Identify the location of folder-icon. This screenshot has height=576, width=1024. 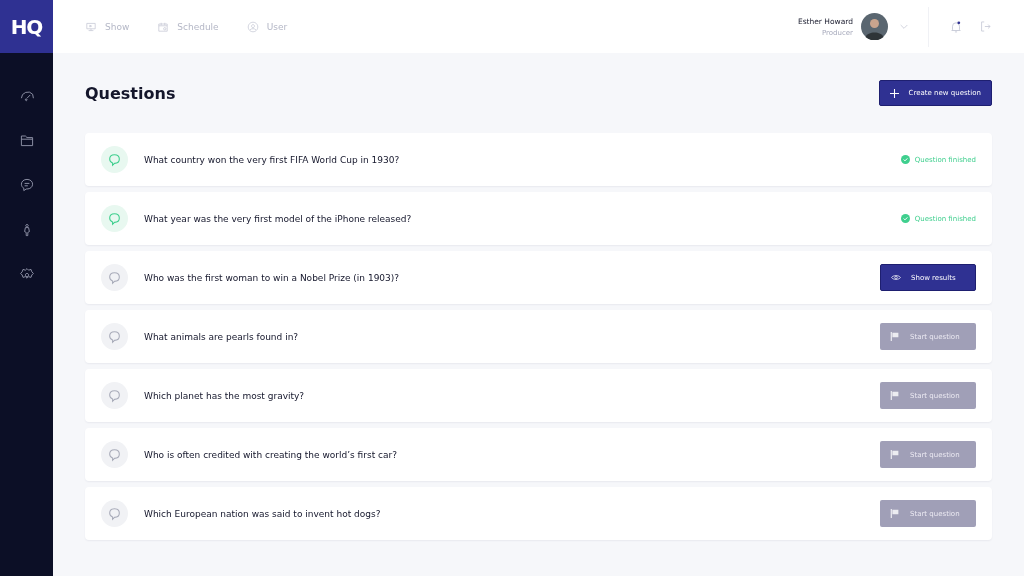
(26, 140).